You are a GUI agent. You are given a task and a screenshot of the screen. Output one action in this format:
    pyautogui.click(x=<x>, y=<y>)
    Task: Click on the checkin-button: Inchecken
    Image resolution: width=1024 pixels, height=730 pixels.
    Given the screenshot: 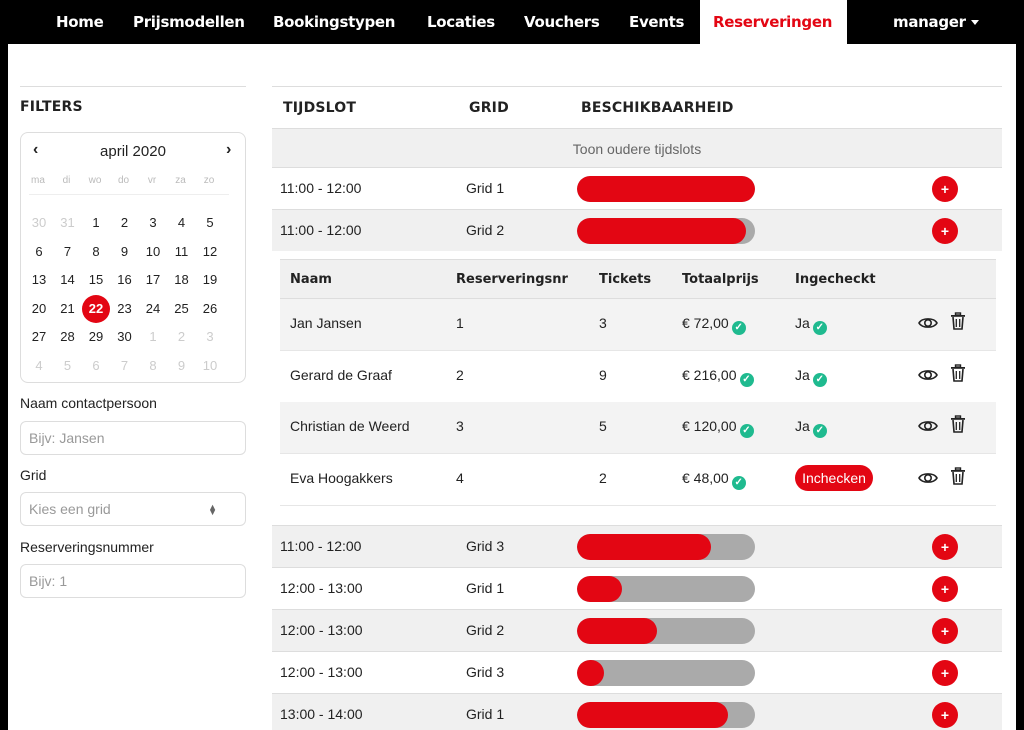 What is the action you would take?
    pyautogui.click(x=834, y=477)
    